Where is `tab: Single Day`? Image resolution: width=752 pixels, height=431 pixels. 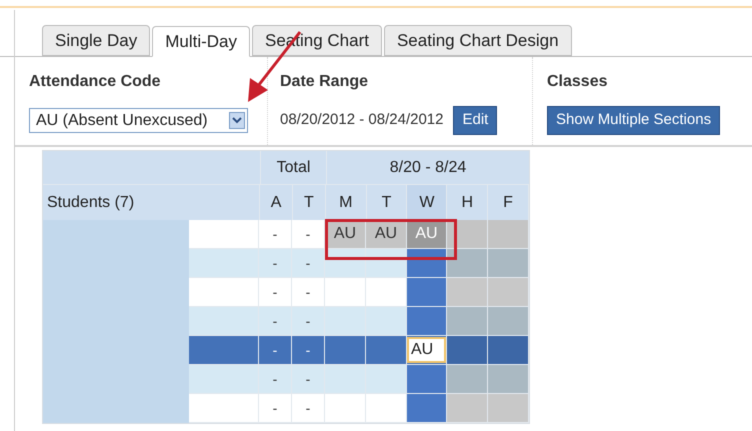
tab: Single Day is located at coordinates (96, 40).